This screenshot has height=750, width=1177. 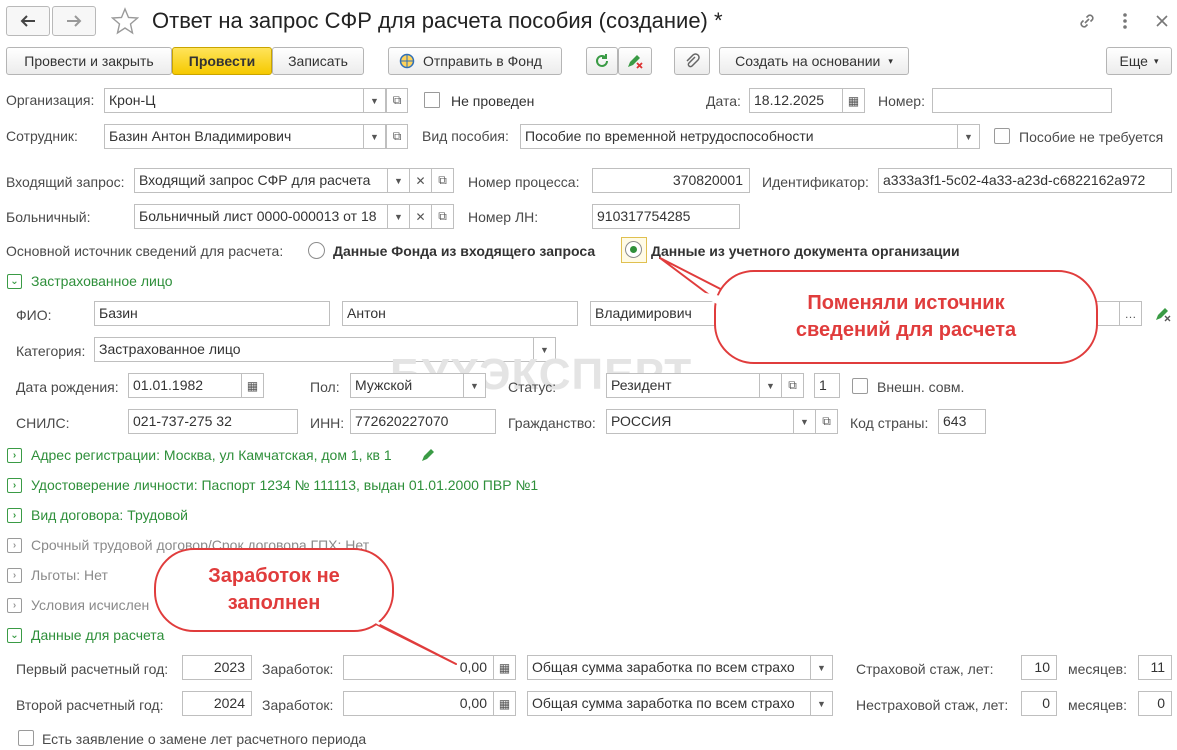 I want to click on annotation-tail-cover, so click(x=550, y=458).